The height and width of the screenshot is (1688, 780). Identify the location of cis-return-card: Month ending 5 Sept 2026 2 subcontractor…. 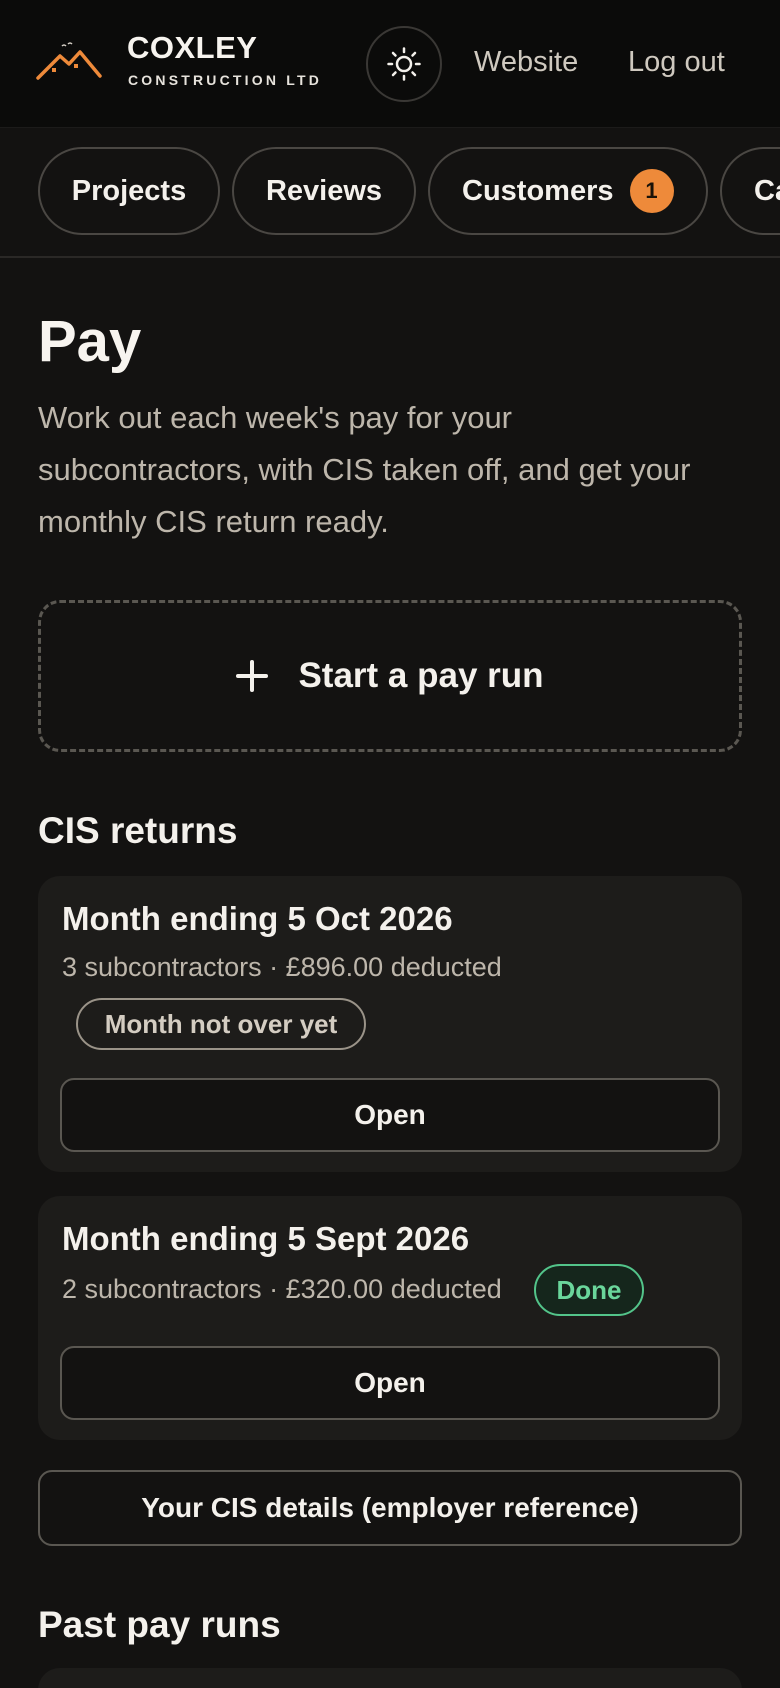
(390, 1318).